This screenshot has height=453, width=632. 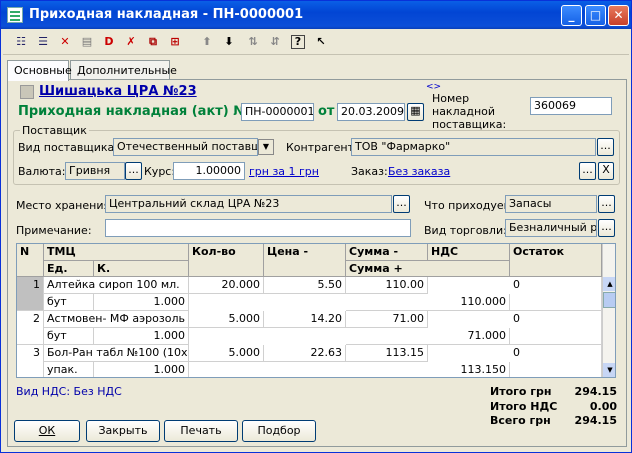 I want to click on row-price: 22.63, so click(x=305, y=353).